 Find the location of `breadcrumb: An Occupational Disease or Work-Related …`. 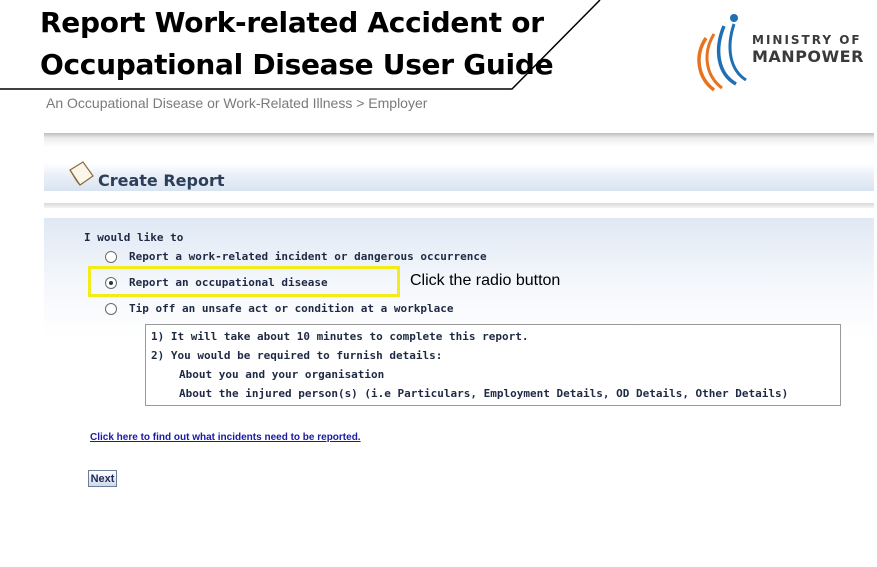

breadcrumb: An Occupational Disease or Work-Related … is located at coordinates (237, 103).